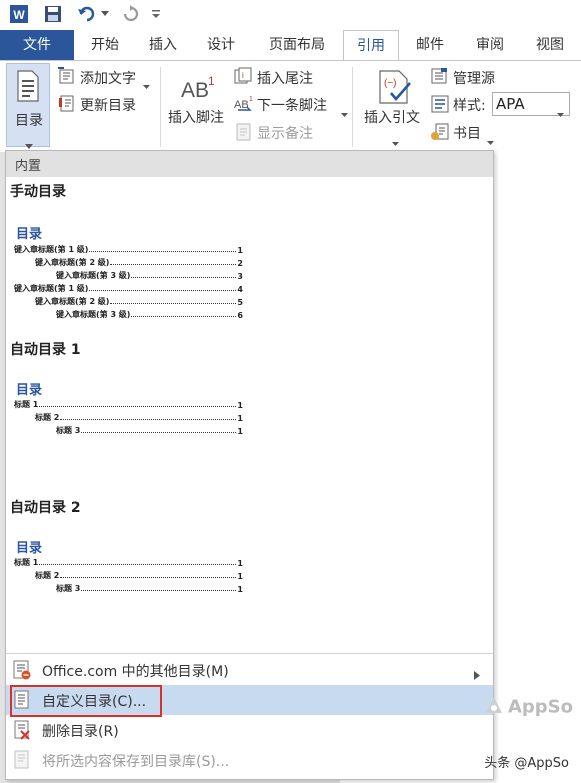 The width and height of the screenshot is (581, 783). Describe the element at coordinates (244, 134) in the screenshot. I see `show-notes-icon` at that location.